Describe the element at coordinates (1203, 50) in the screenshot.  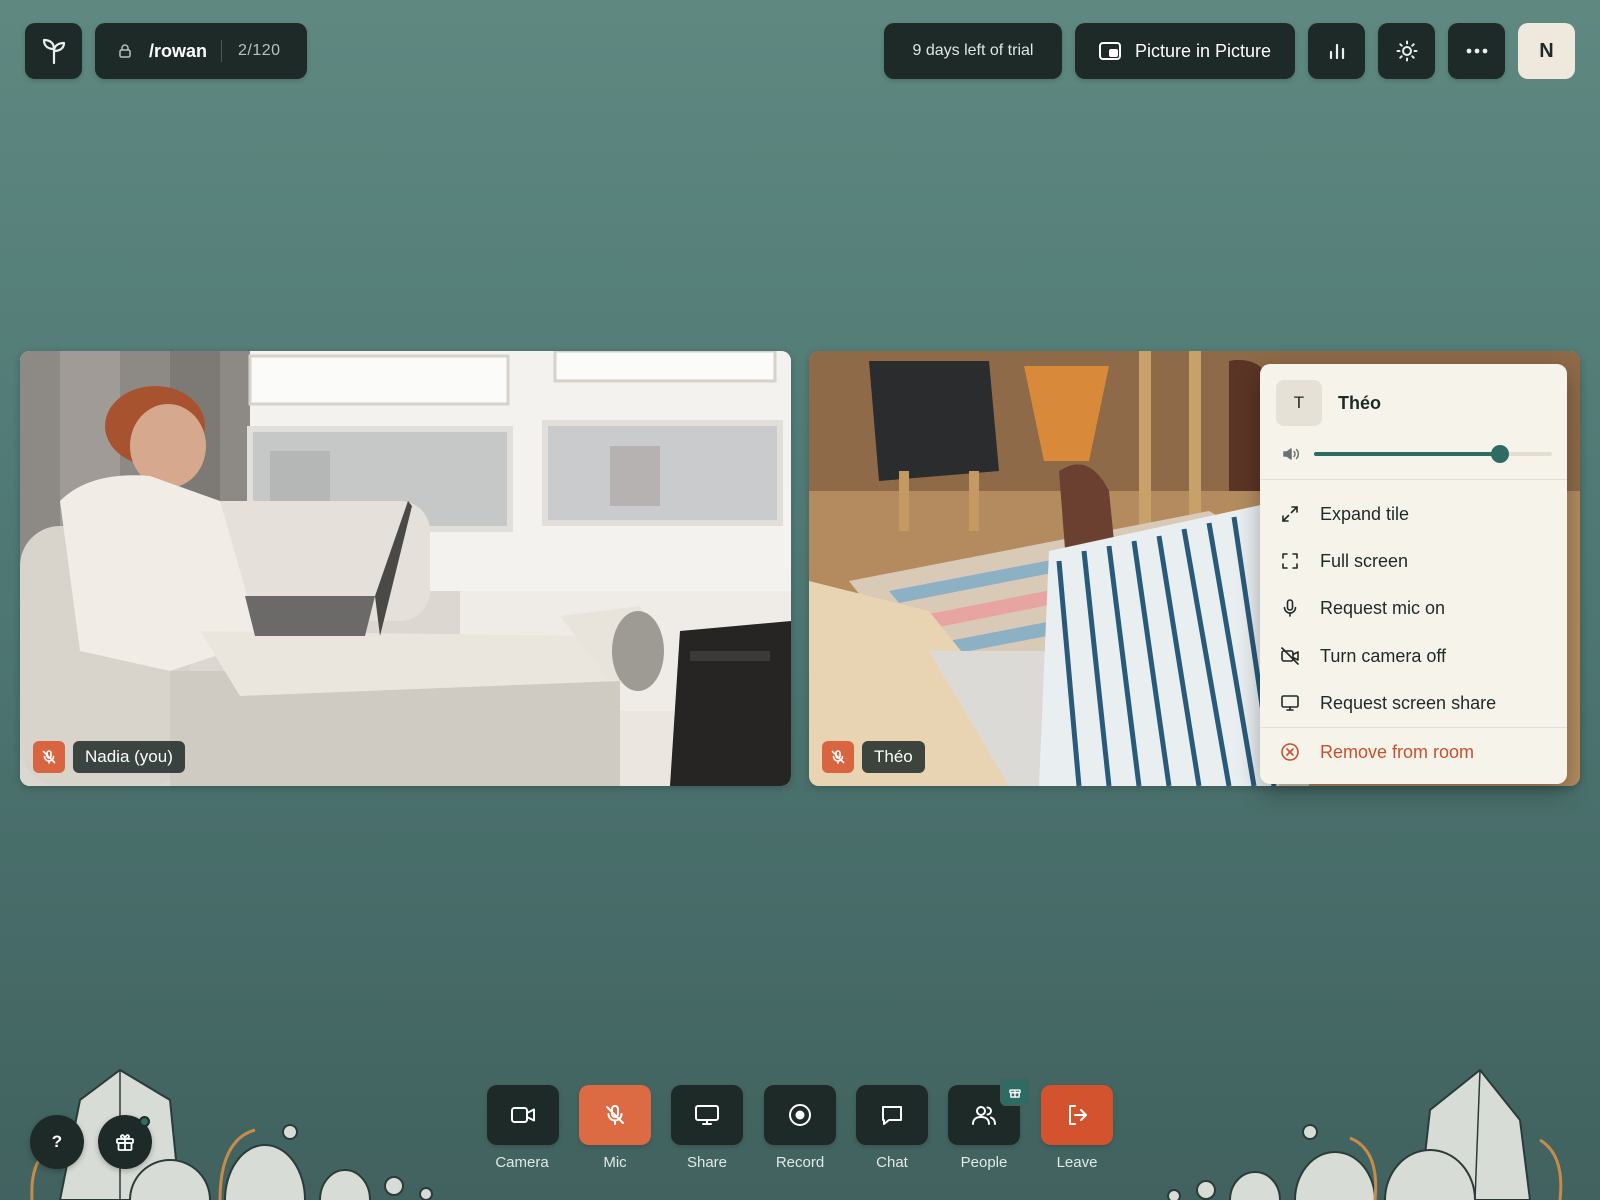
I see `pip-label: Picture in Picture` at that location.